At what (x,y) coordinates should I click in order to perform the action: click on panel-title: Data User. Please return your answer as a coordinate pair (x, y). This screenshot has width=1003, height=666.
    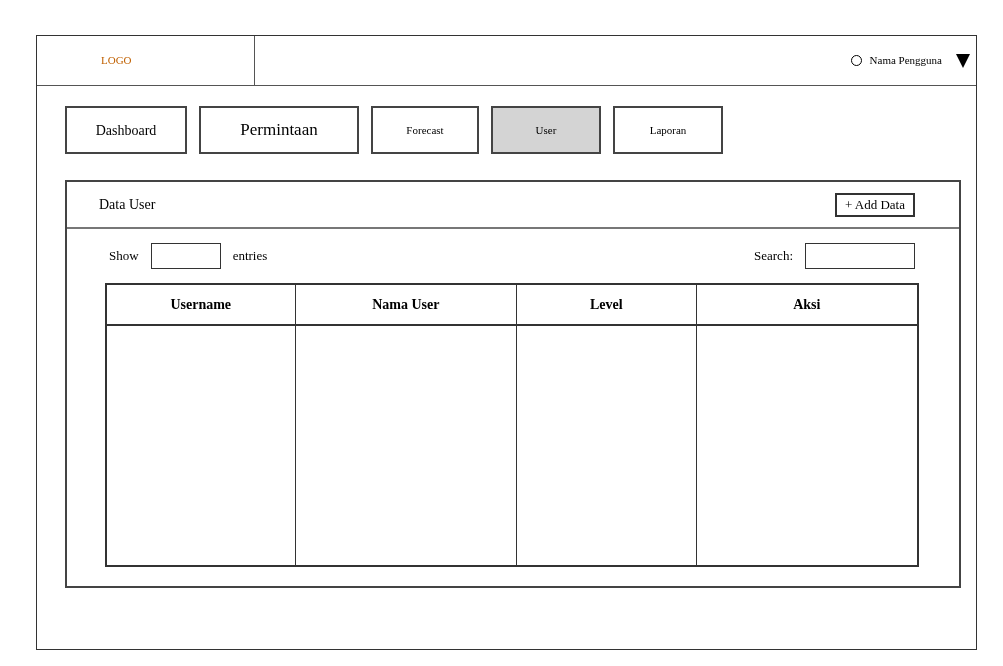
    Looking at the image, I should click on (127, 205).